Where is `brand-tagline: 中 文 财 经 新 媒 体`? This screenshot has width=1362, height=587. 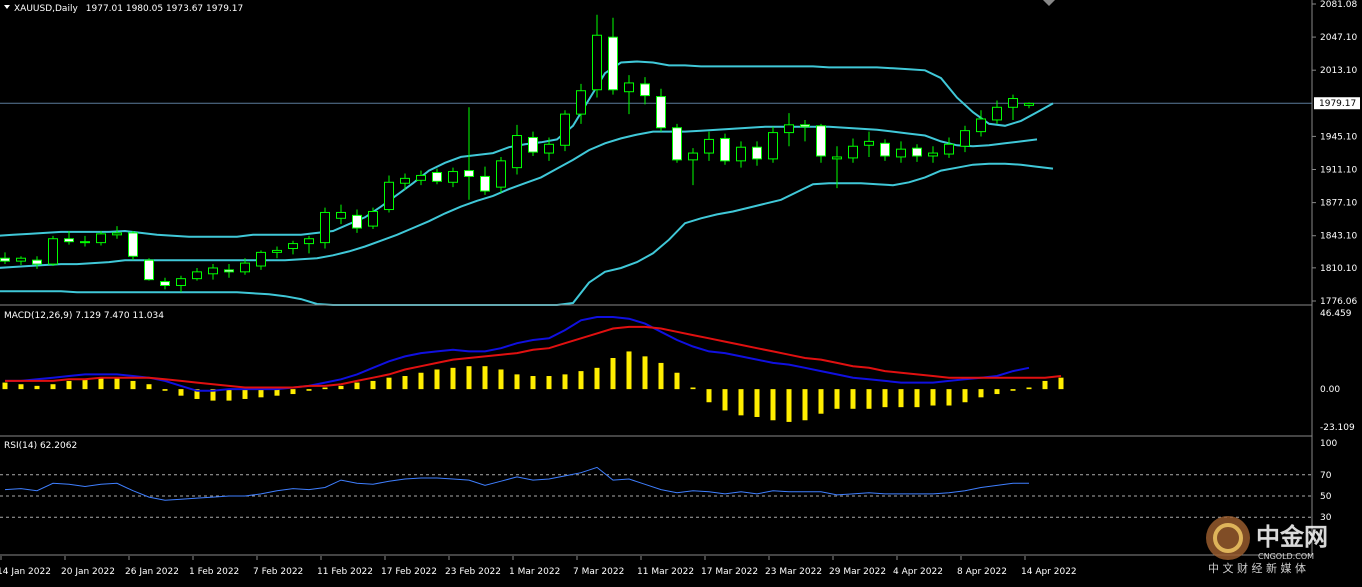
brand-tagline: 中 文 财 经 新 媒 体 is located at coordinates (1257, 568).